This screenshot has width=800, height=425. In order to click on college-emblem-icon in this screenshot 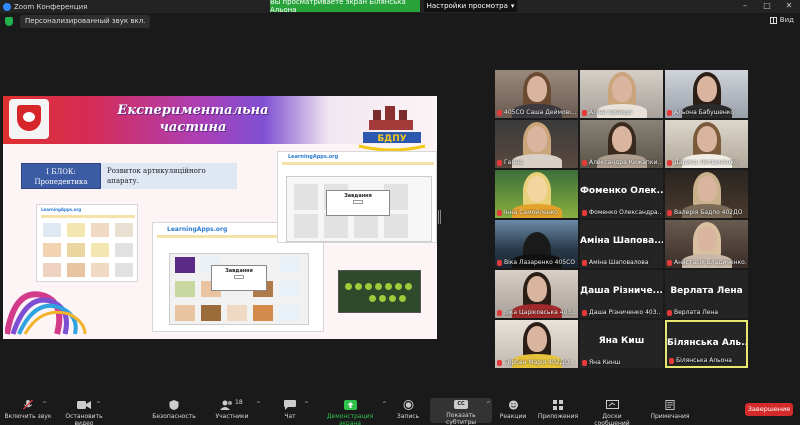, I will do `click(29, 119)`.